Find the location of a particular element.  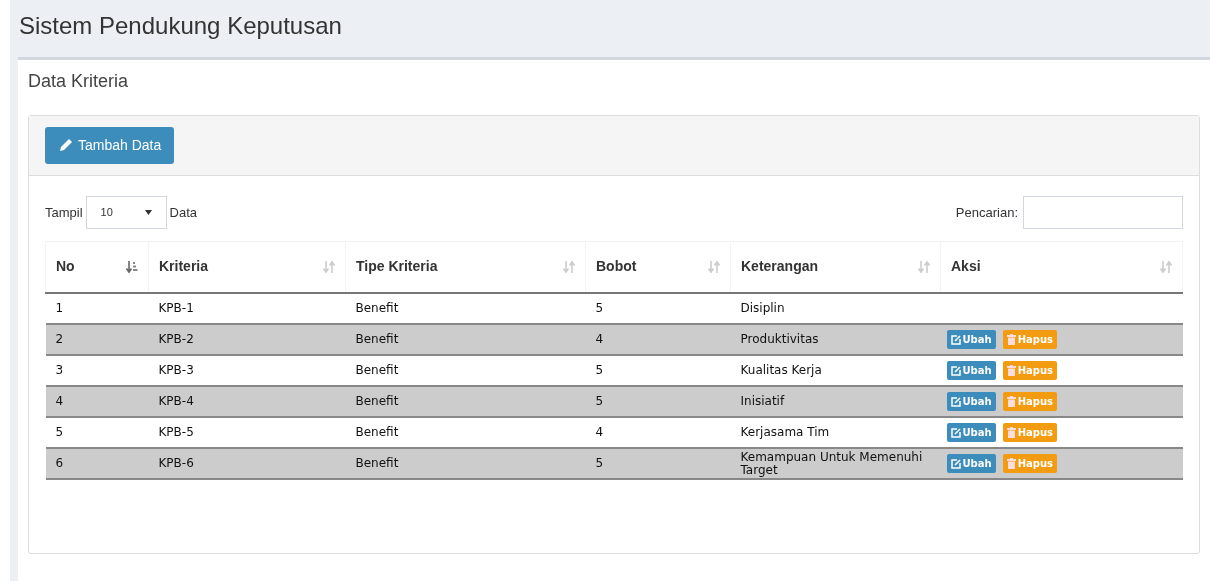

add-data-button: Tambah Data is located at coordinates (110, 145).